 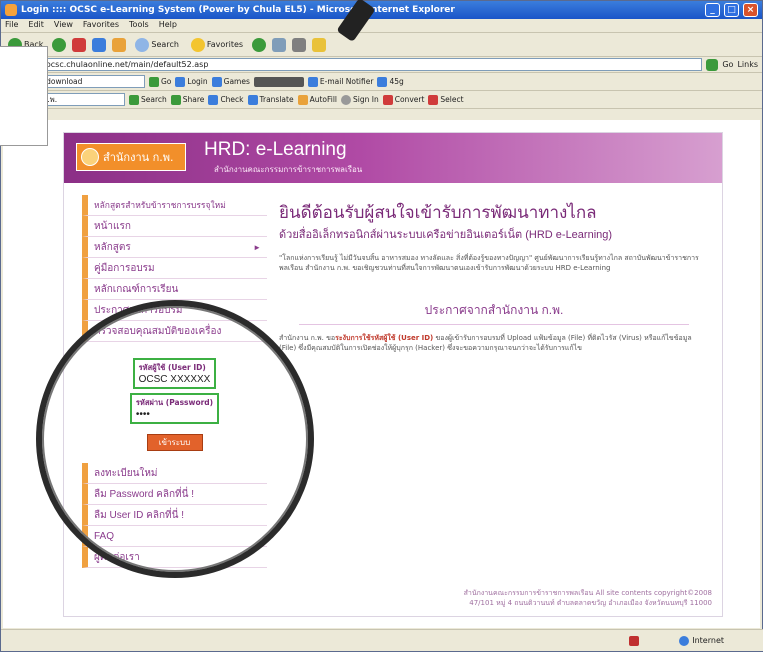 What do you see at coordinates (387, 99) in the screenshot?
I see `pdf-icon` at bounding box center [387, 99].